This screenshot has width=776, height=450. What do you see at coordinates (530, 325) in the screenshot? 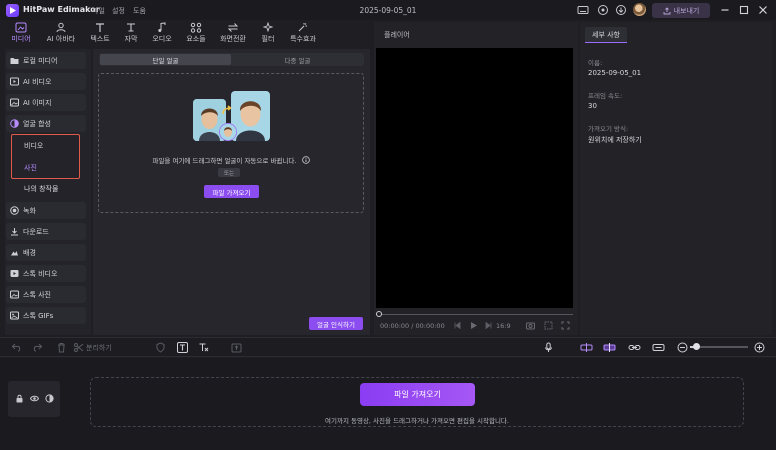
I see `snapshot-icon` at bounding box center [530, 325].